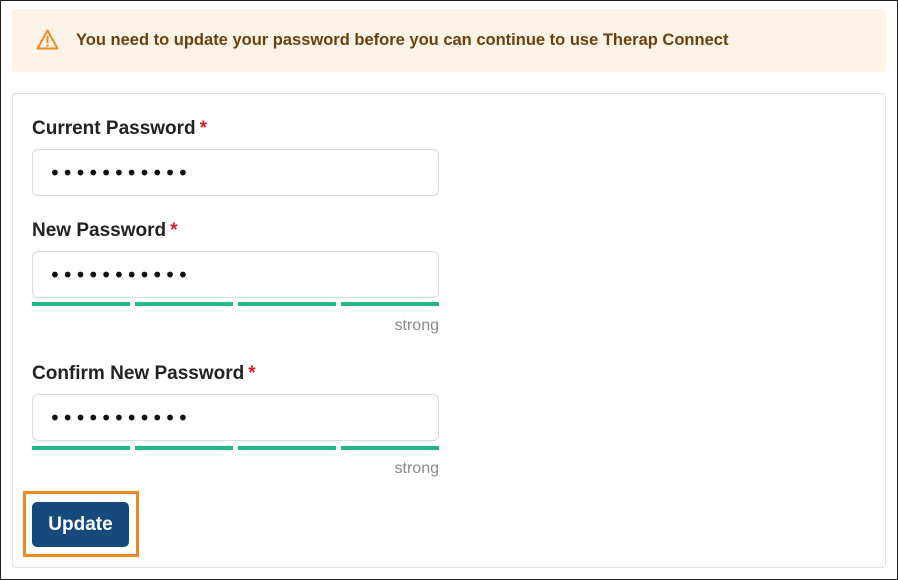 Image resolution: width=898 pixels, height=580 pixels. I want to click on confirm-password-label: Confirm New Password *, so click(144, 374).